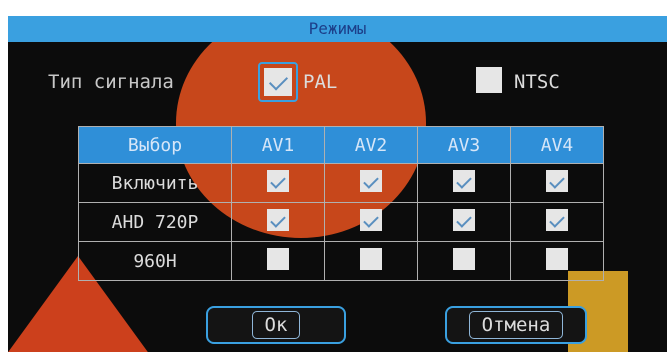 This screenshot has width=667, height=352. Describe the element at coordinates (278, 180) in the screenshot. I see `enable-av1-checkbox` at that location.